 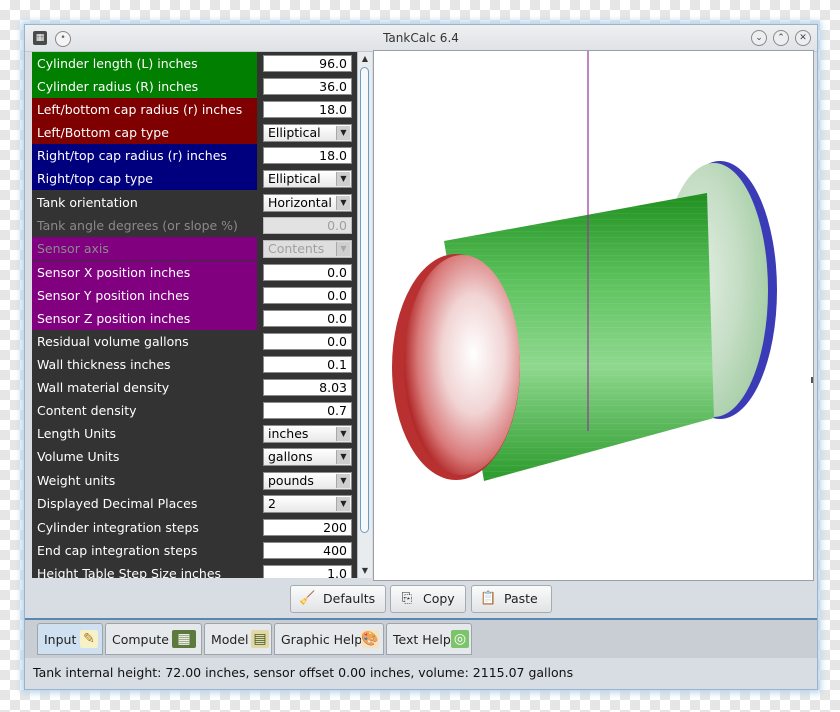 What do you see at coordinates (307, 598) in the screenshot?
I see `broom-icon: 🧹` at bounding box center [307, 598].